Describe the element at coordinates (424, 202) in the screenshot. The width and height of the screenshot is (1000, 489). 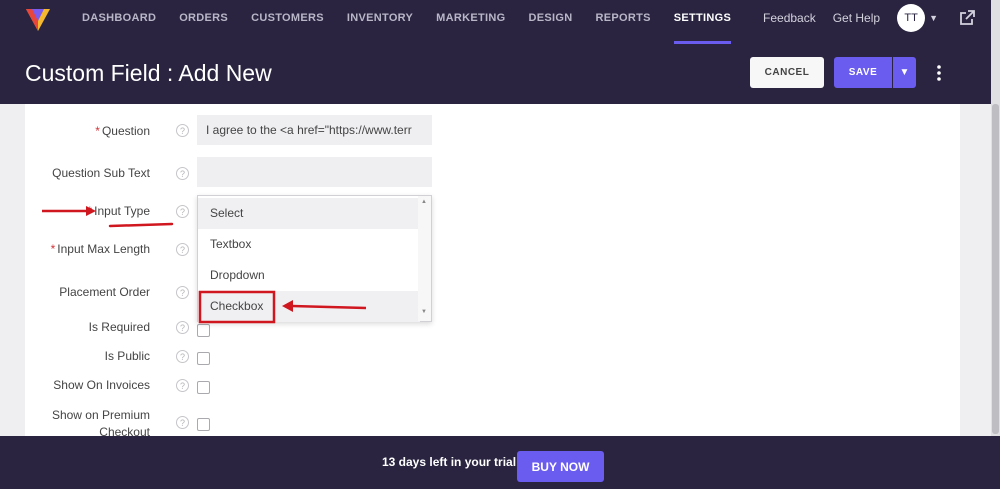
I see `scroll-up-icon: ▲` at that location.